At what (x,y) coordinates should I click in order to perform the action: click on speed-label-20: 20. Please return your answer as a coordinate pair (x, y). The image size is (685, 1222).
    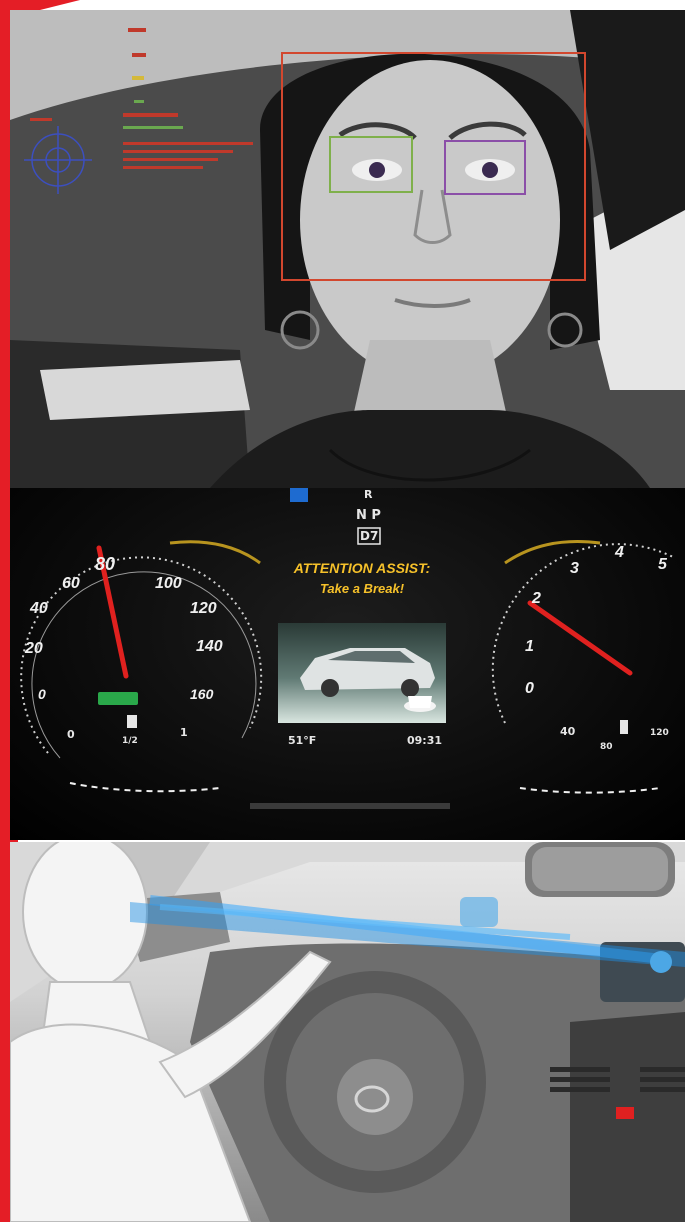
    Looking at the image, I should click on (34, 648).